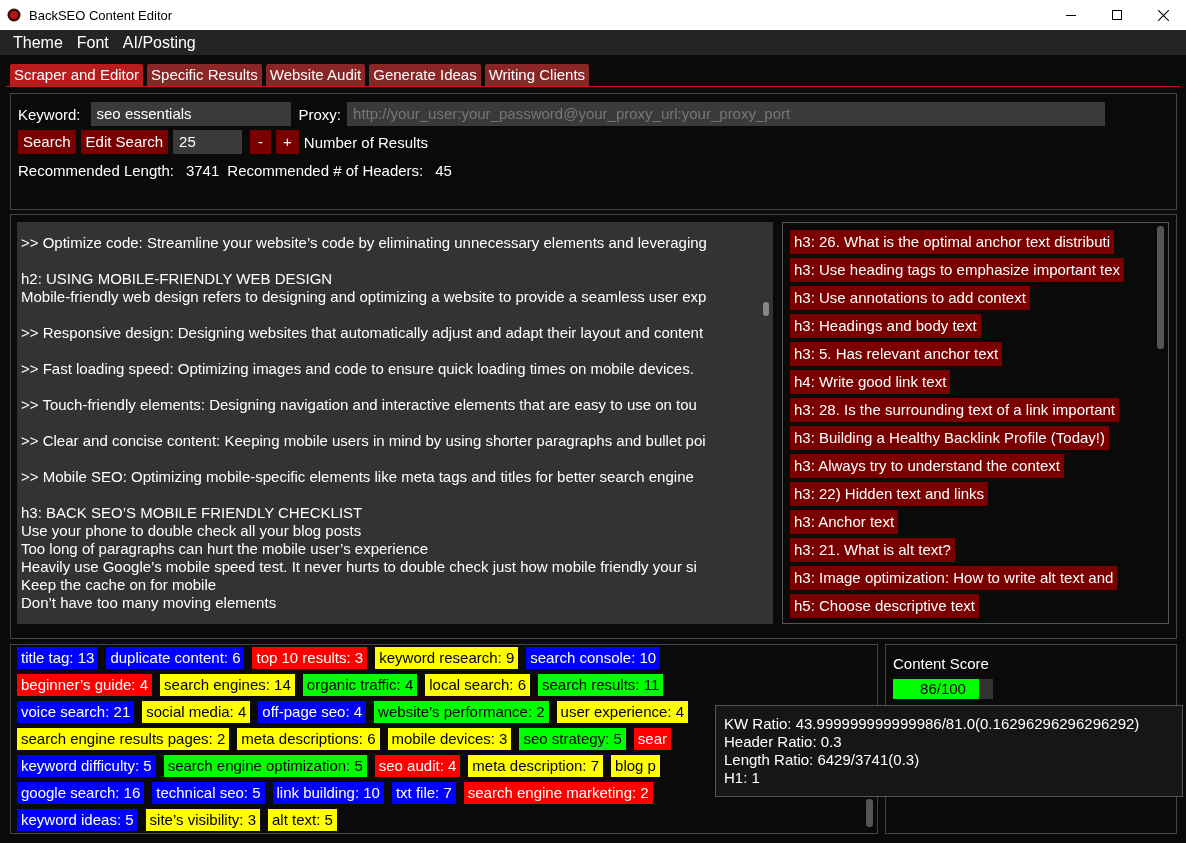  What do you see at coordinates (81, 793) in the screenshot?
I see `keyword-tag: google search: 16` at bounding box center [81, 793].